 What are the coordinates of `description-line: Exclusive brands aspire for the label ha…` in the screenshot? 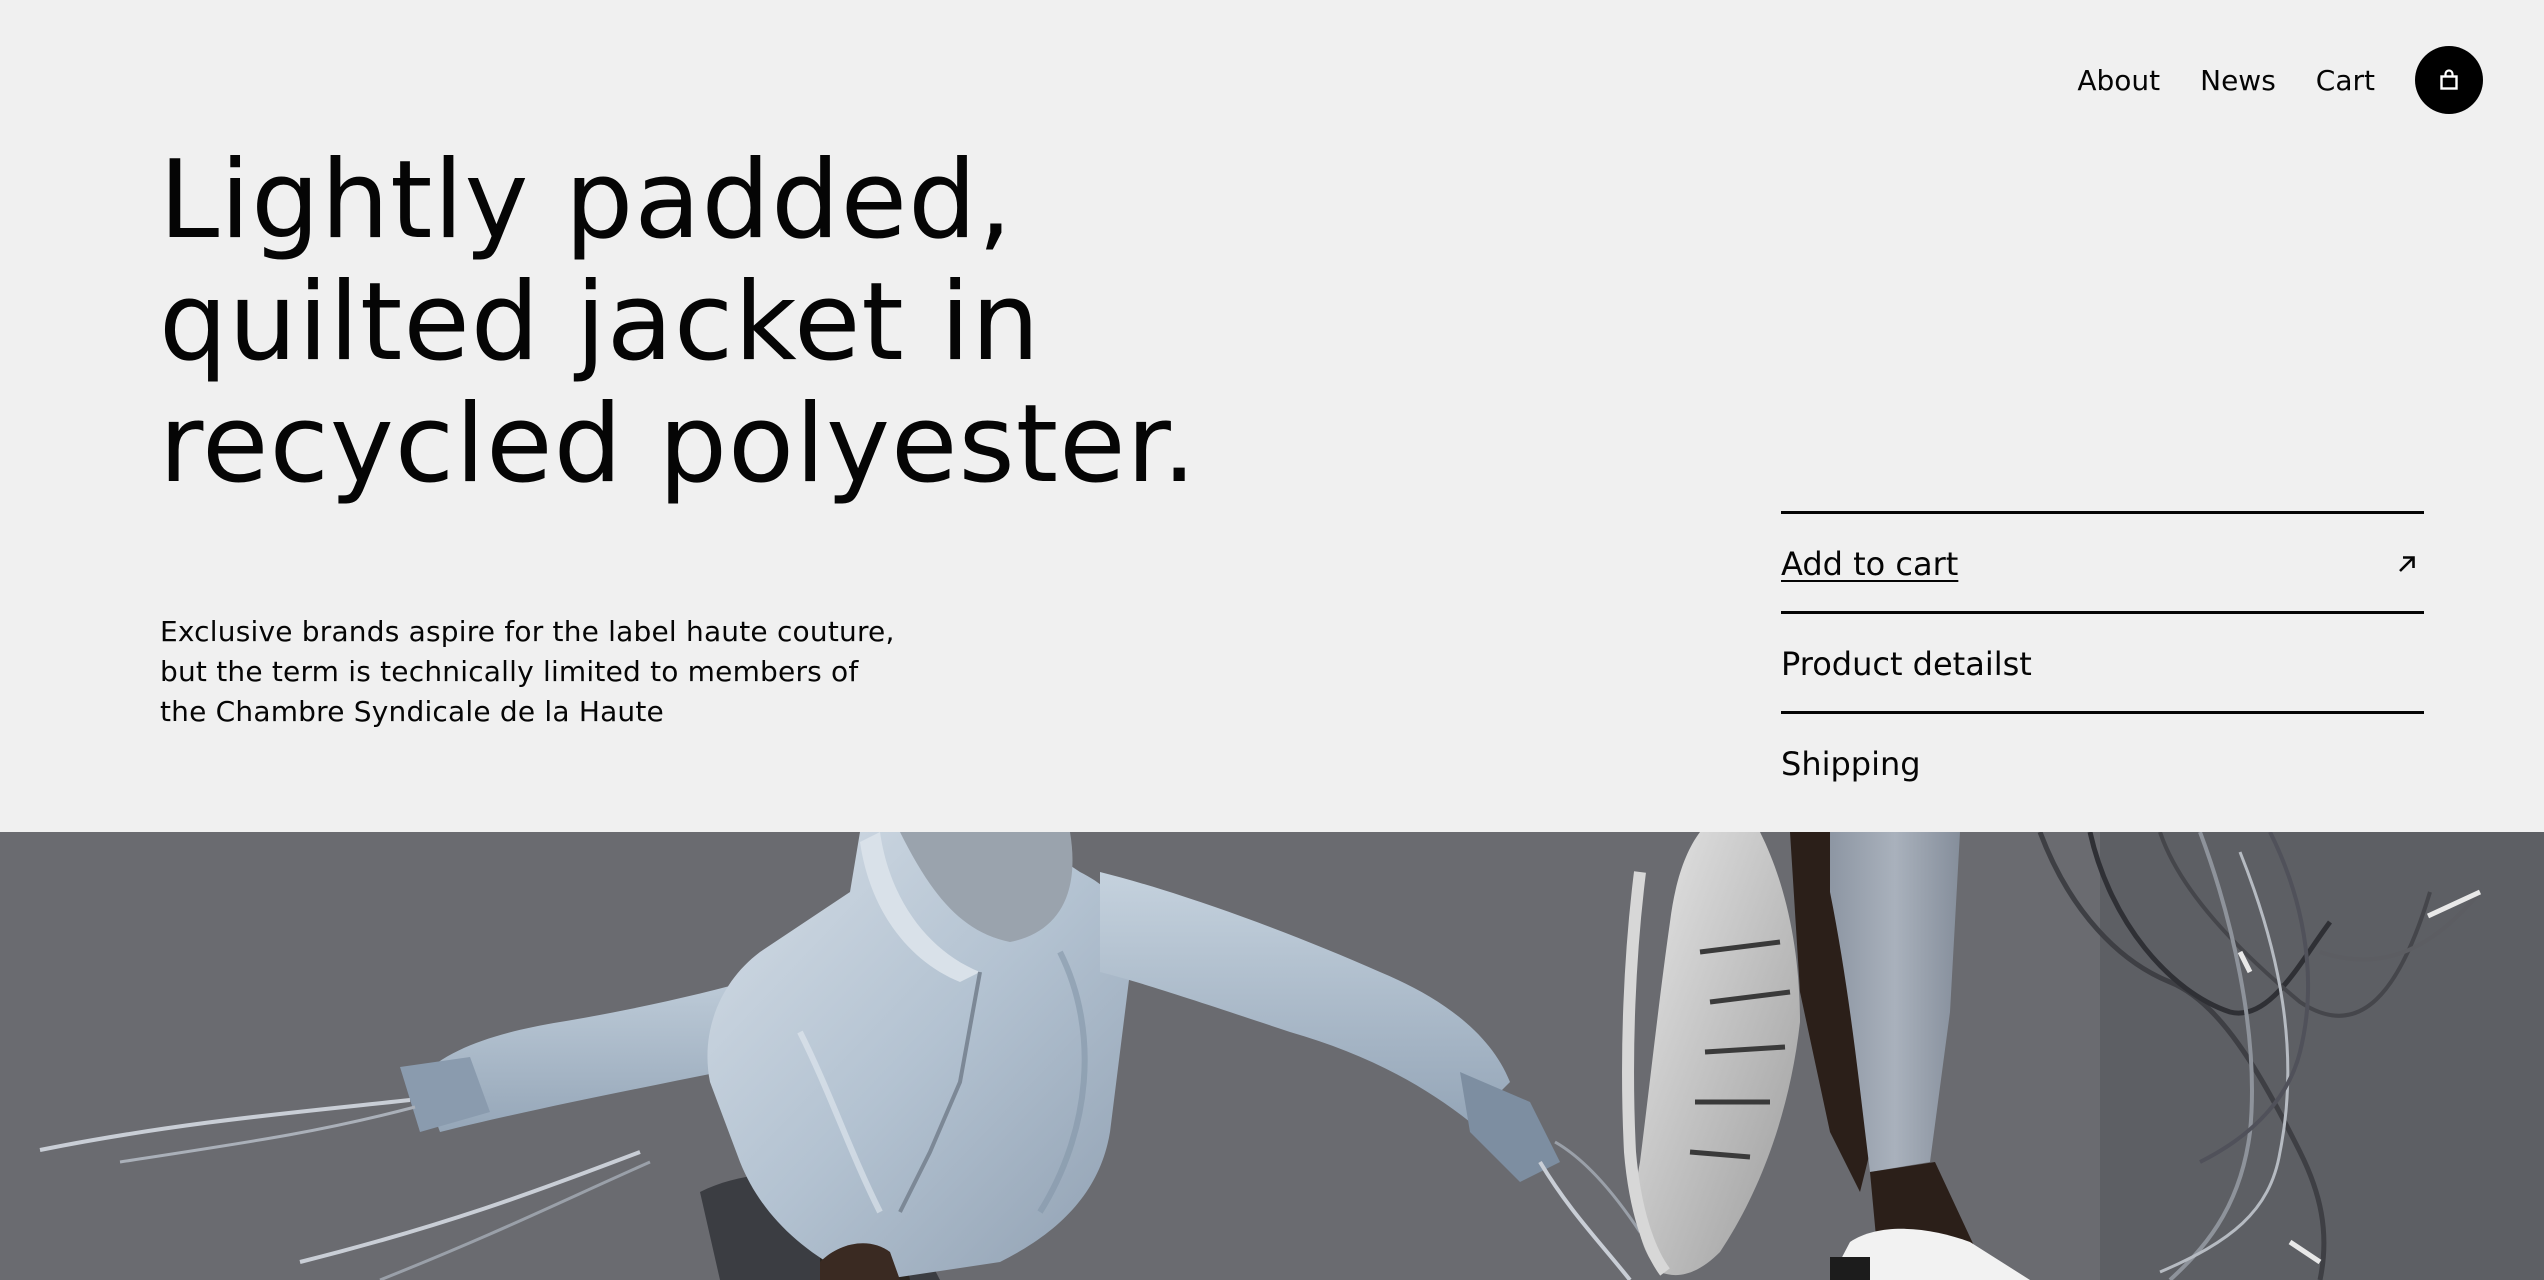 It's located at (527, 631).